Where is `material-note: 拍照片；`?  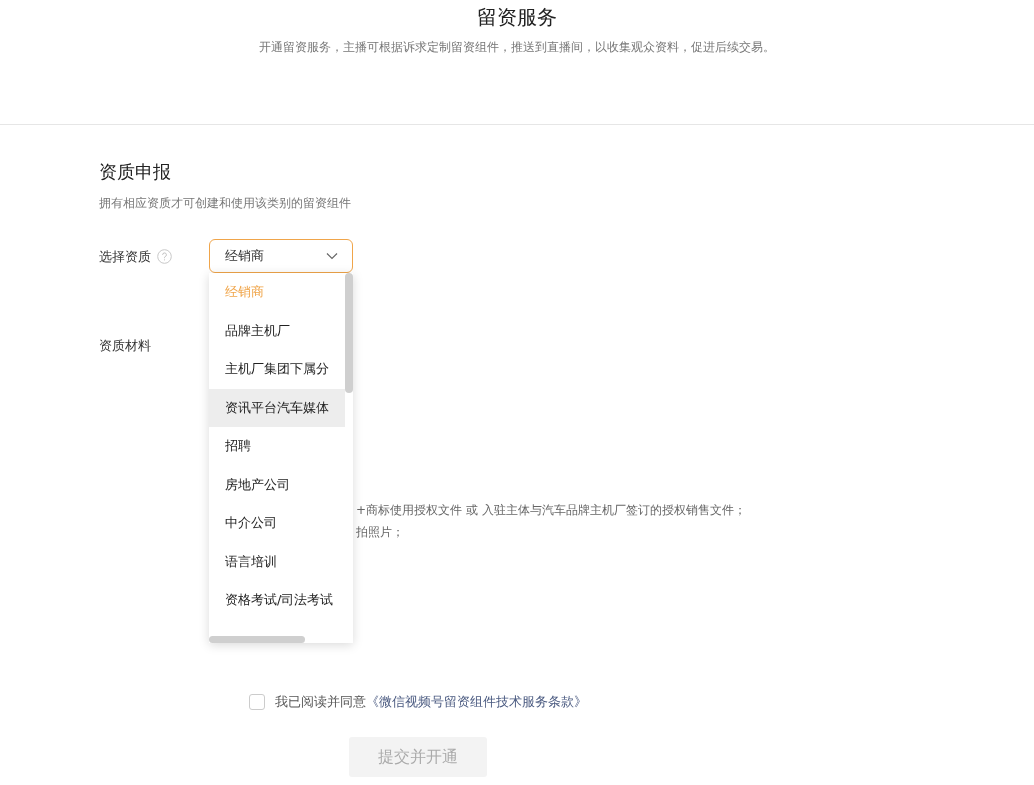 material-note: 拍照片； is located at coordinates (380, 532).